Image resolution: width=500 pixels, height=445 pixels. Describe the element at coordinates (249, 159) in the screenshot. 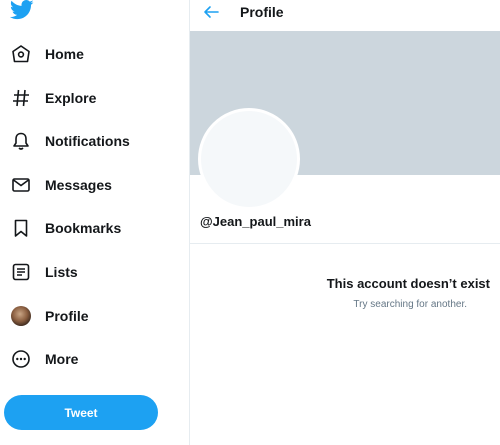

I see `profile-avatar` at that location.